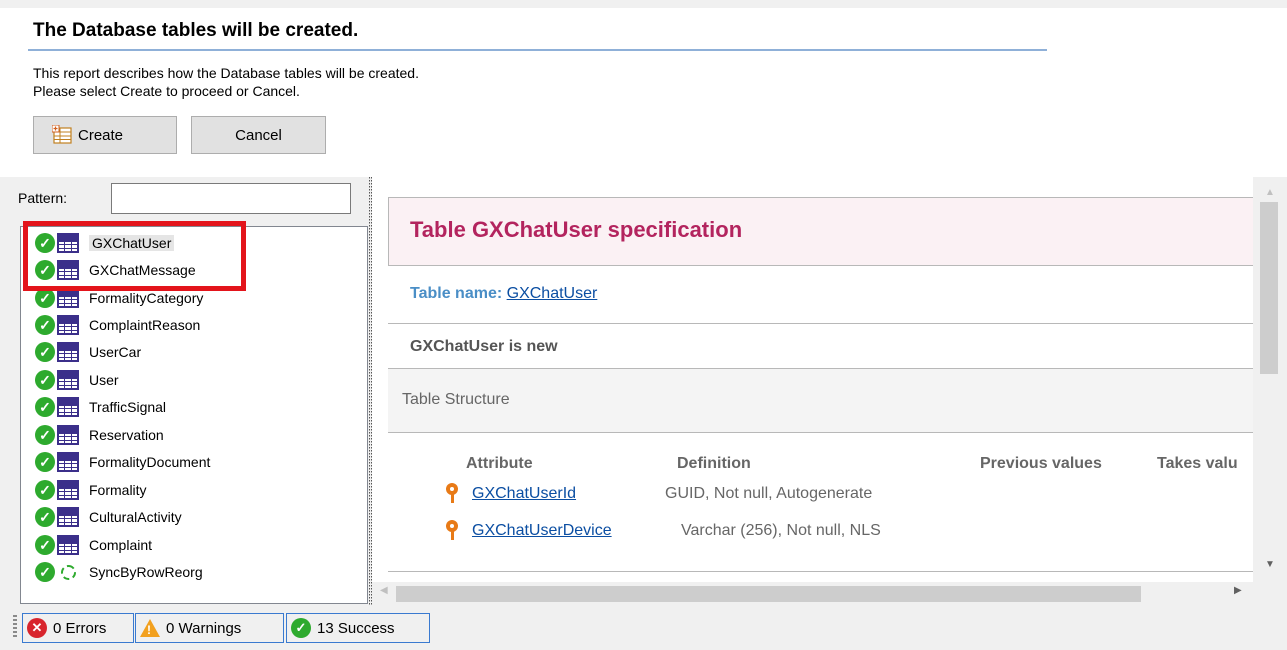 The width and height of the screenshot is (1287, 650). I want to click on list-item: ✓ TrafficSignal, so click(100, 407).